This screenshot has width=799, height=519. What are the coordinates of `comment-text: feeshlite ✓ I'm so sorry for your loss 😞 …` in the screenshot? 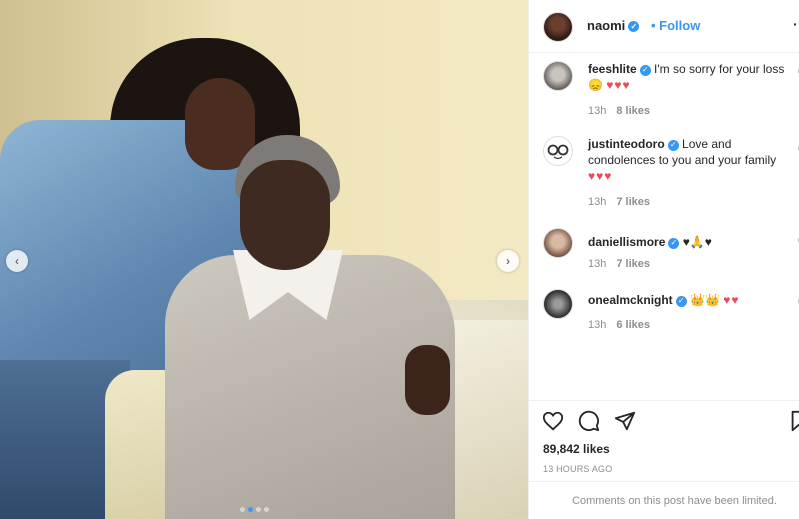 It's located at (688, 77).